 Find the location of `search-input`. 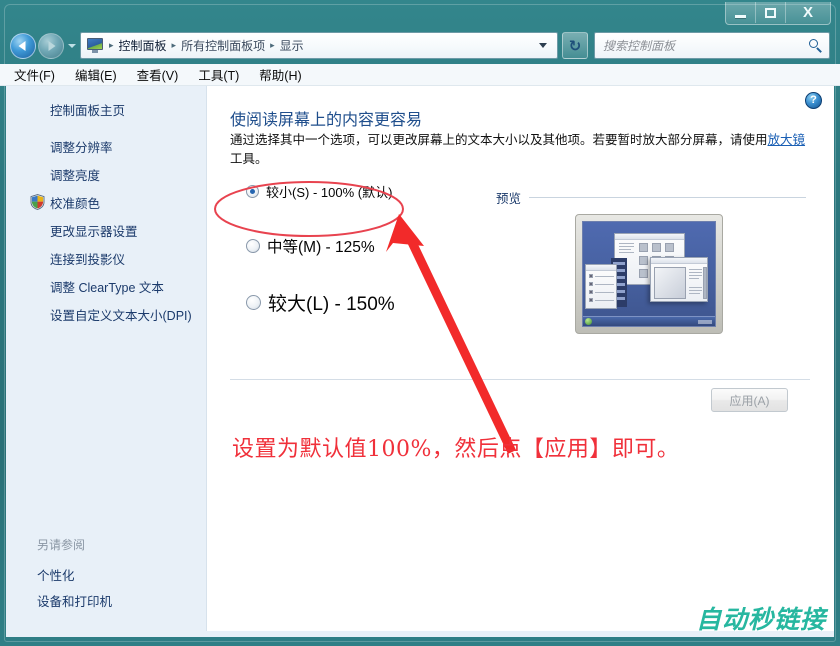

search-input is located at coordinates (701, 45).